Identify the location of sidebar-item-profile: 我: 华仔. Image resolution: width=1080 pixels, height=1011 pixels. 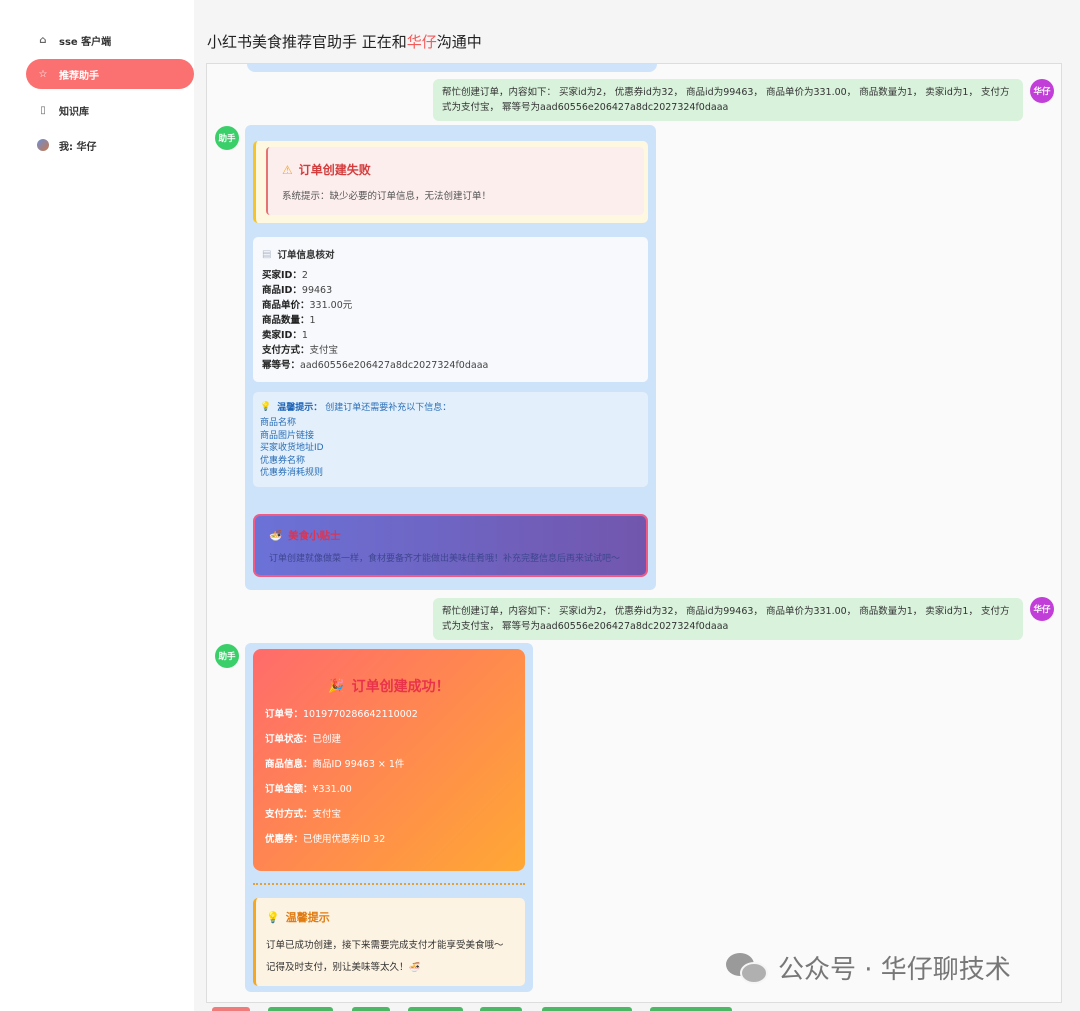
(110, 145).